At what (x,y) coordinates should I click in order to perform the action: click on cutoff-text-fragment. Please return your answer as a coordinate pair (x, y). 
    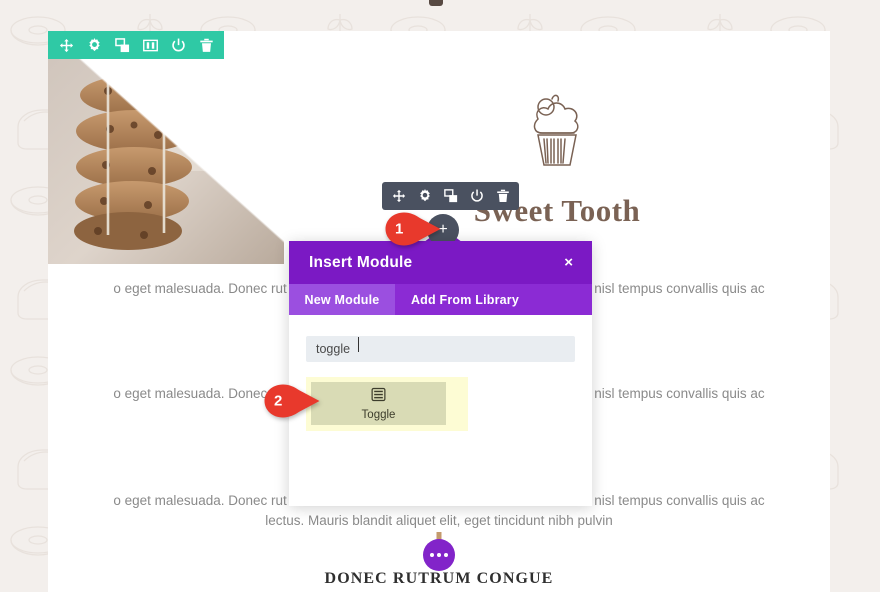
    Looking at the image, I should click on (436, 3).